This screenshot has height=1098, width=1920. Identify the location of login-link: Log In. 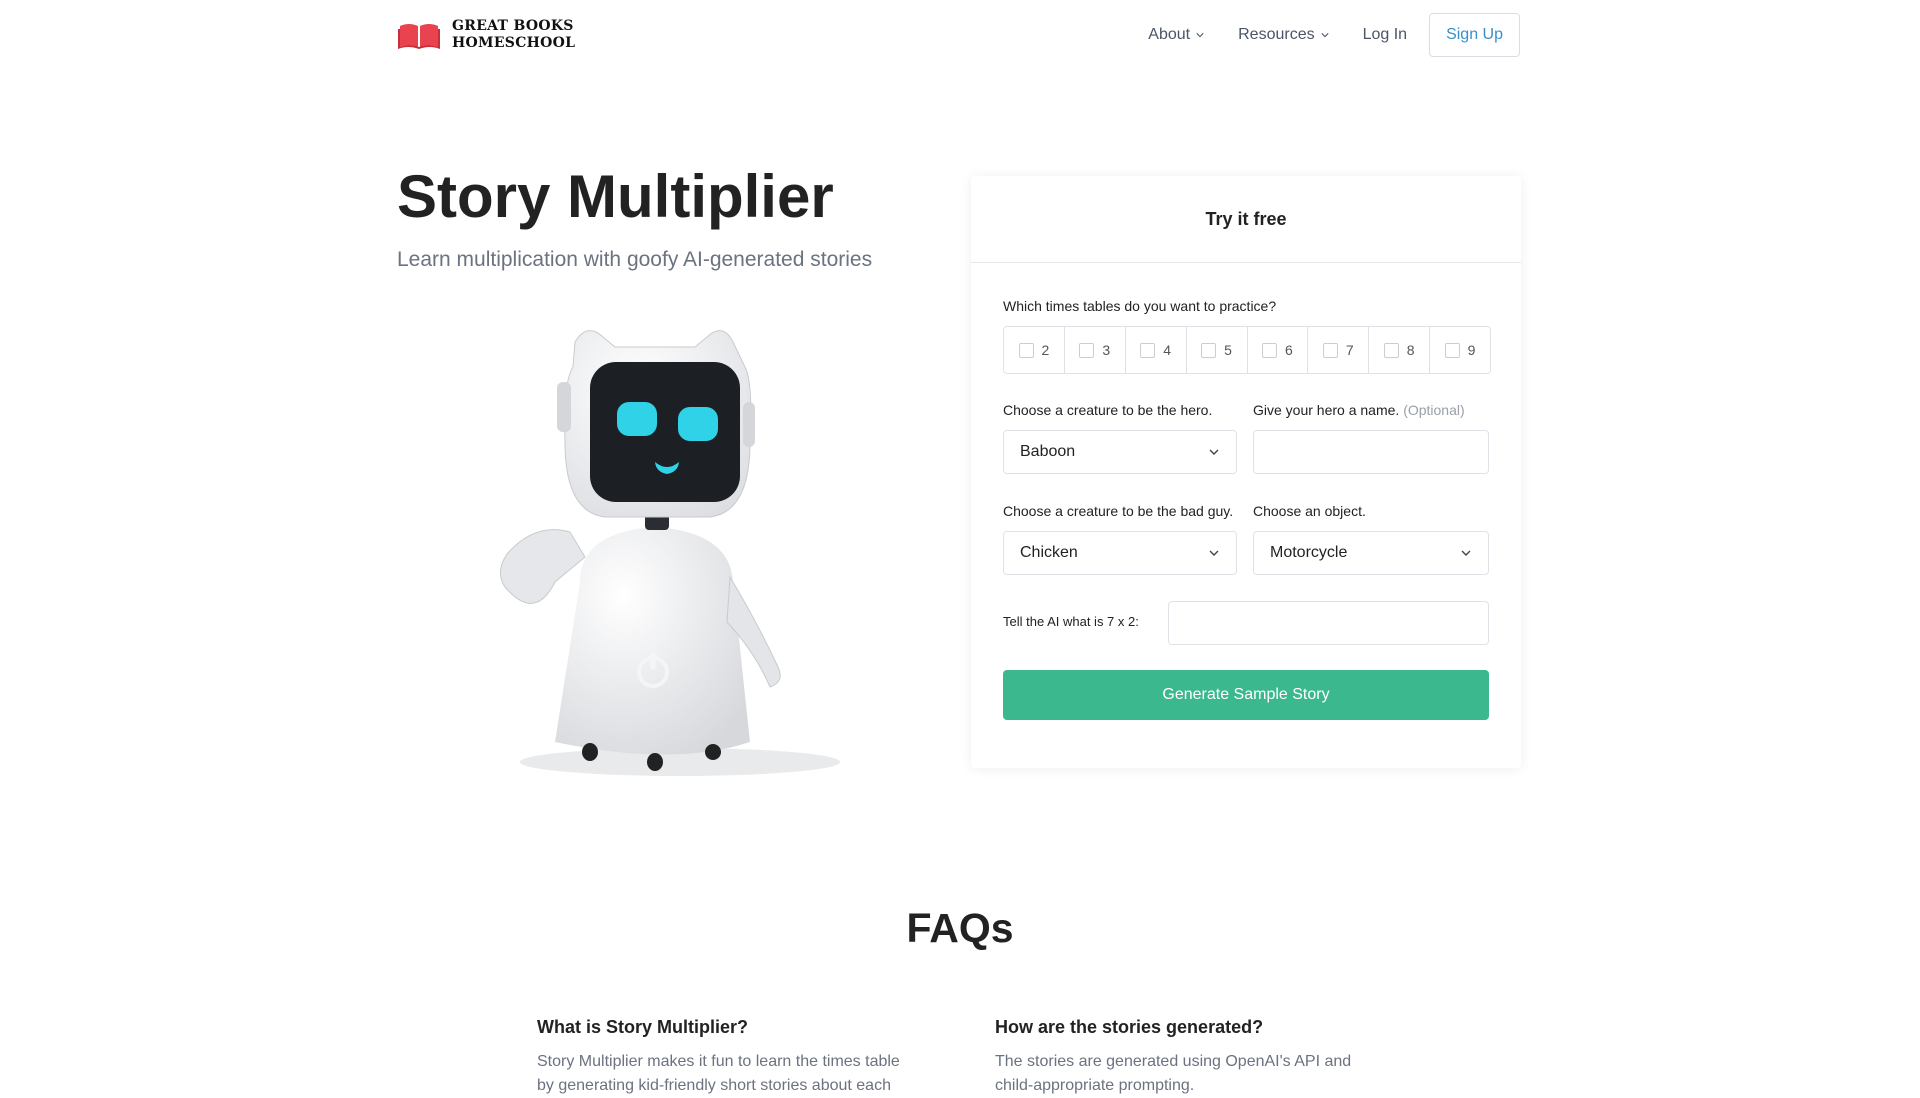
(1385, 35).